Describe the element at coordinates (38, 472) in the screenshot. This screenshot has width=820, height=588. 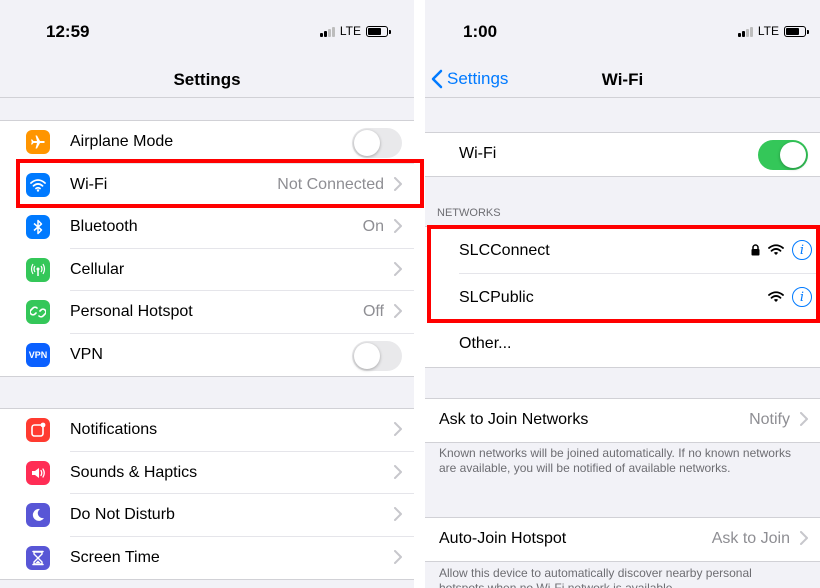
I see `speaker-icon` at that location.